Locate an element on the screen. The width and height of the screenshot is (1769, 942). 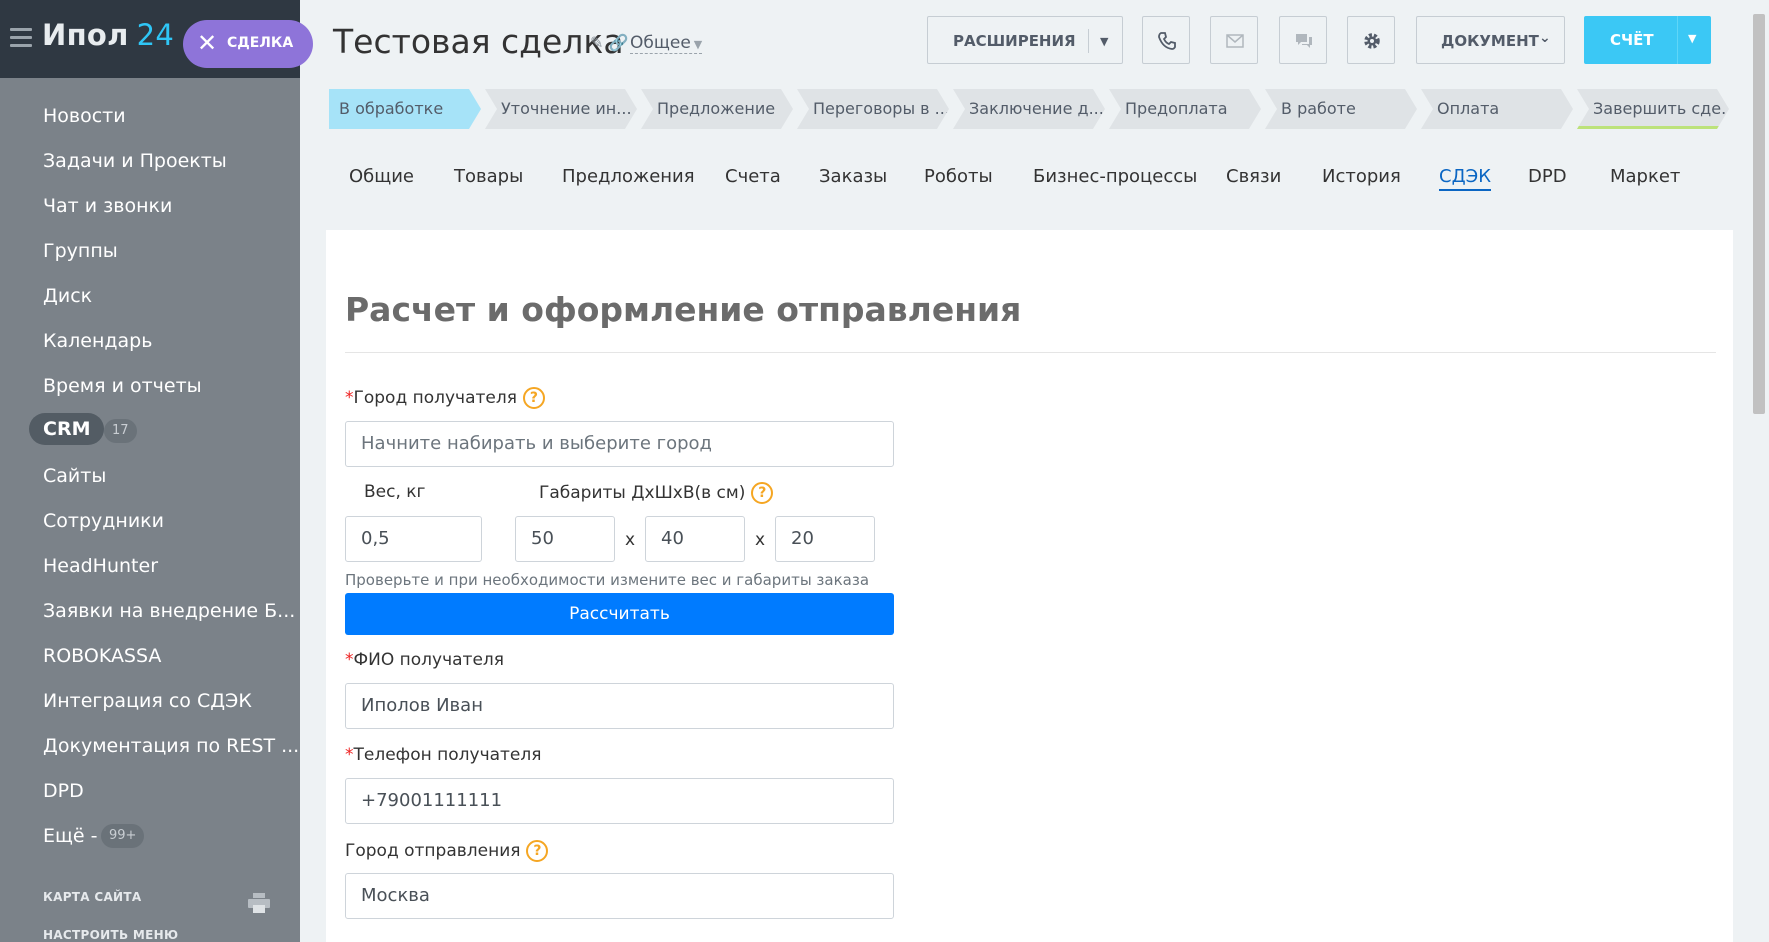
extensions-button: РАСШИРЕНИЯ ▼ is located at coordinates (1025, 40).